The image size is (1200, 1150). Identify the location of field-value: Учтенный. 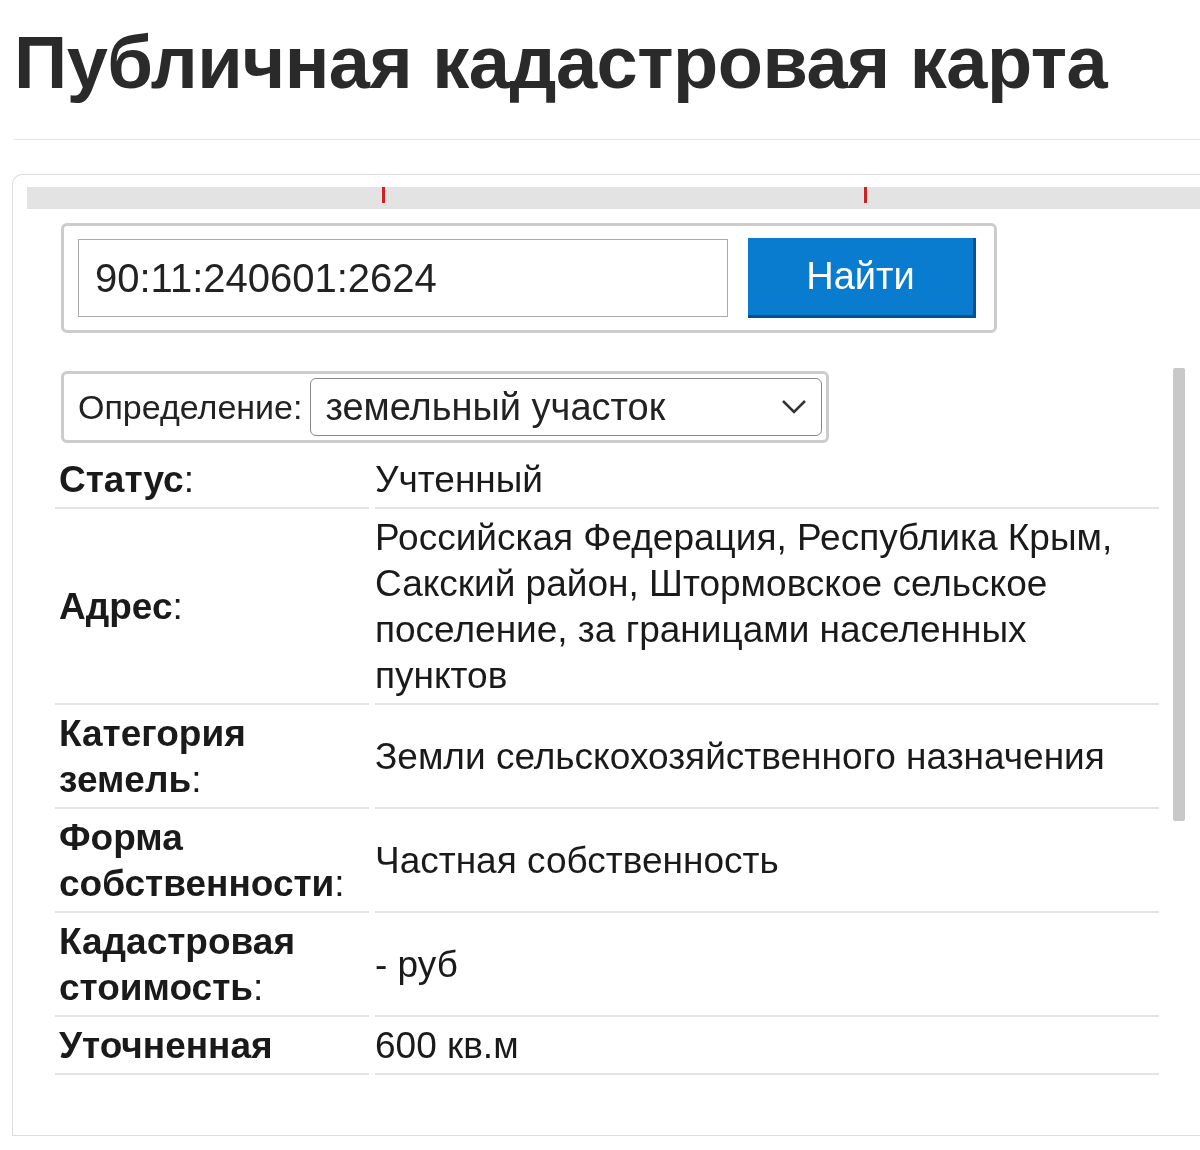
(767, 481).